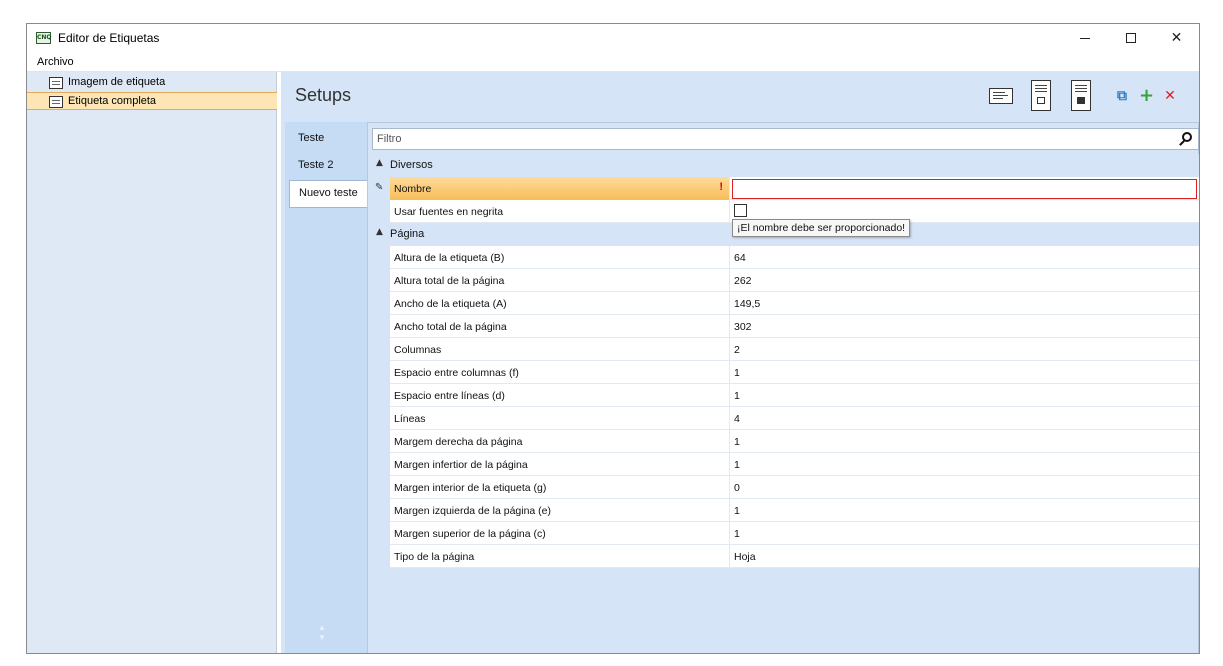  I want to click on tree-item-imagem-de-etiqueta: Imagem de etiqueta, so click(152, 83).